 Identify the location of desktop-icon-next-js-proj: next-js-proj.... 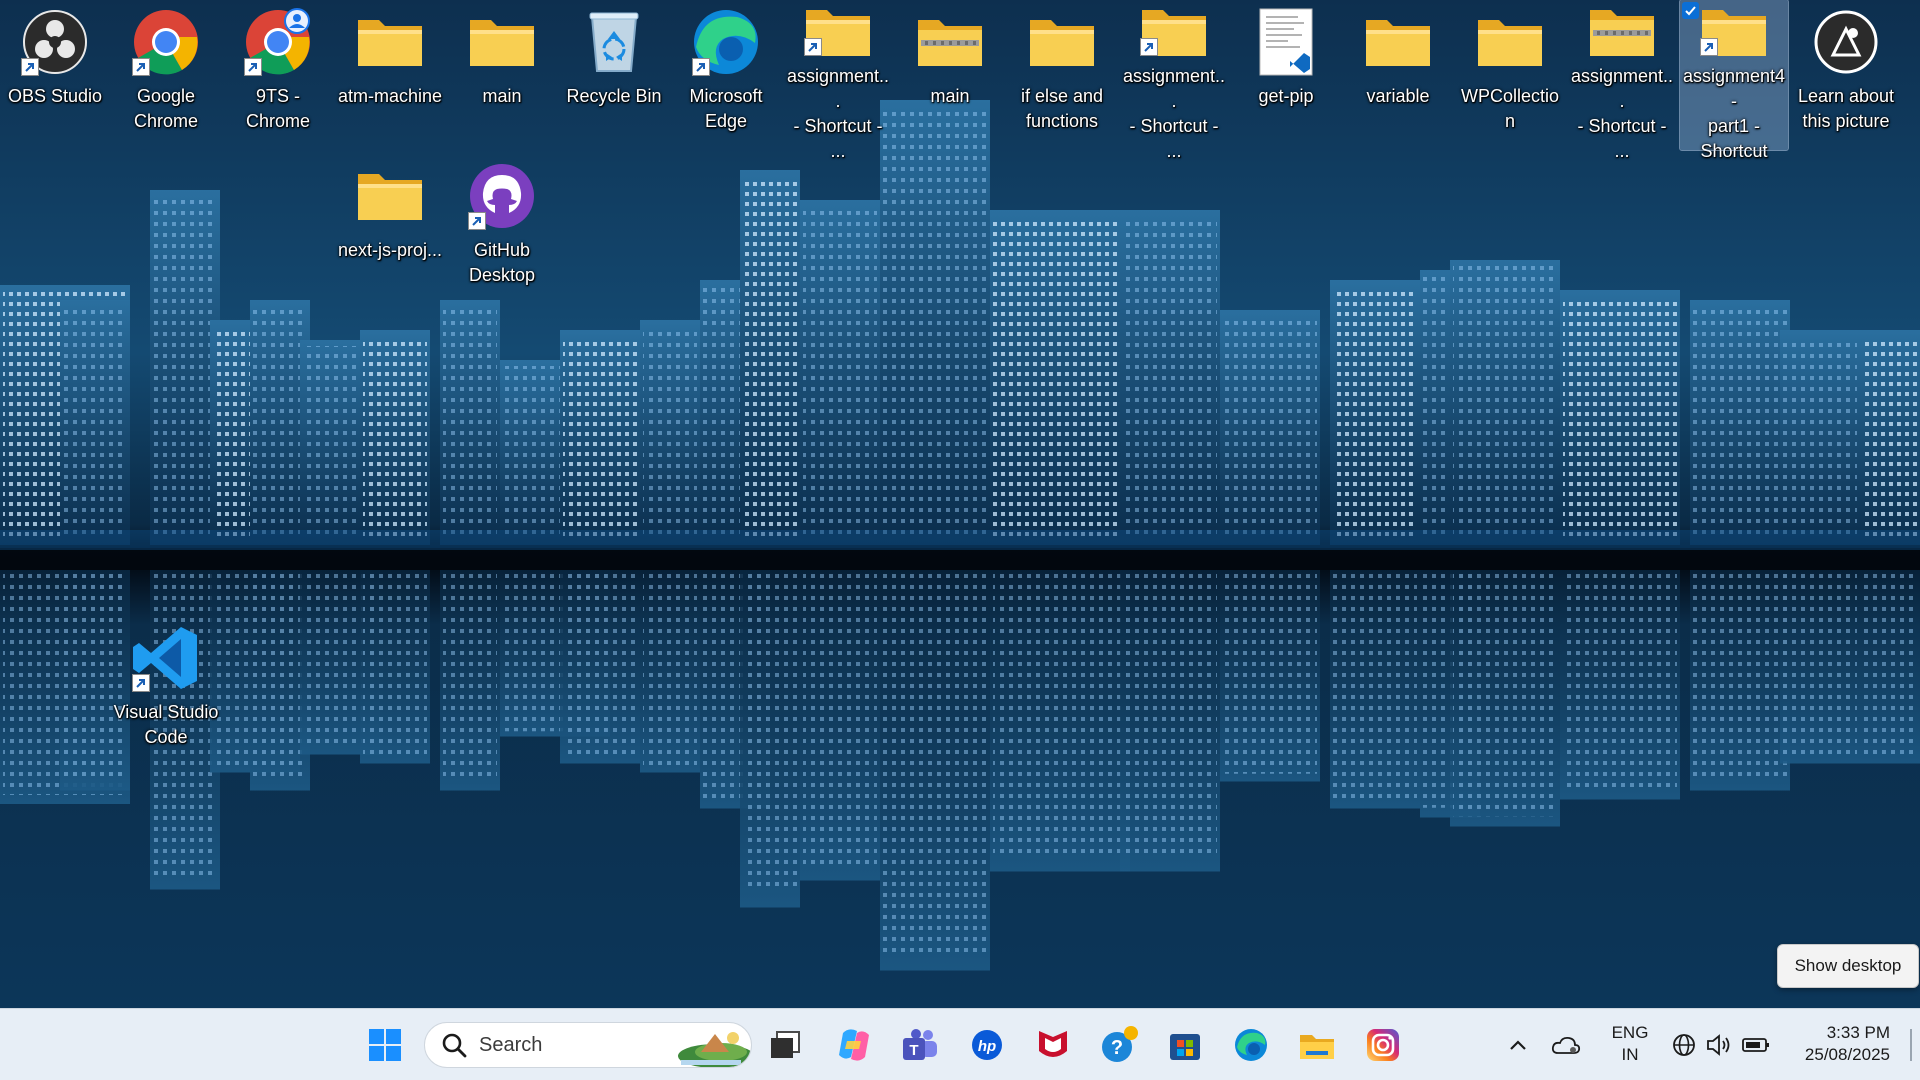
(390, 229).